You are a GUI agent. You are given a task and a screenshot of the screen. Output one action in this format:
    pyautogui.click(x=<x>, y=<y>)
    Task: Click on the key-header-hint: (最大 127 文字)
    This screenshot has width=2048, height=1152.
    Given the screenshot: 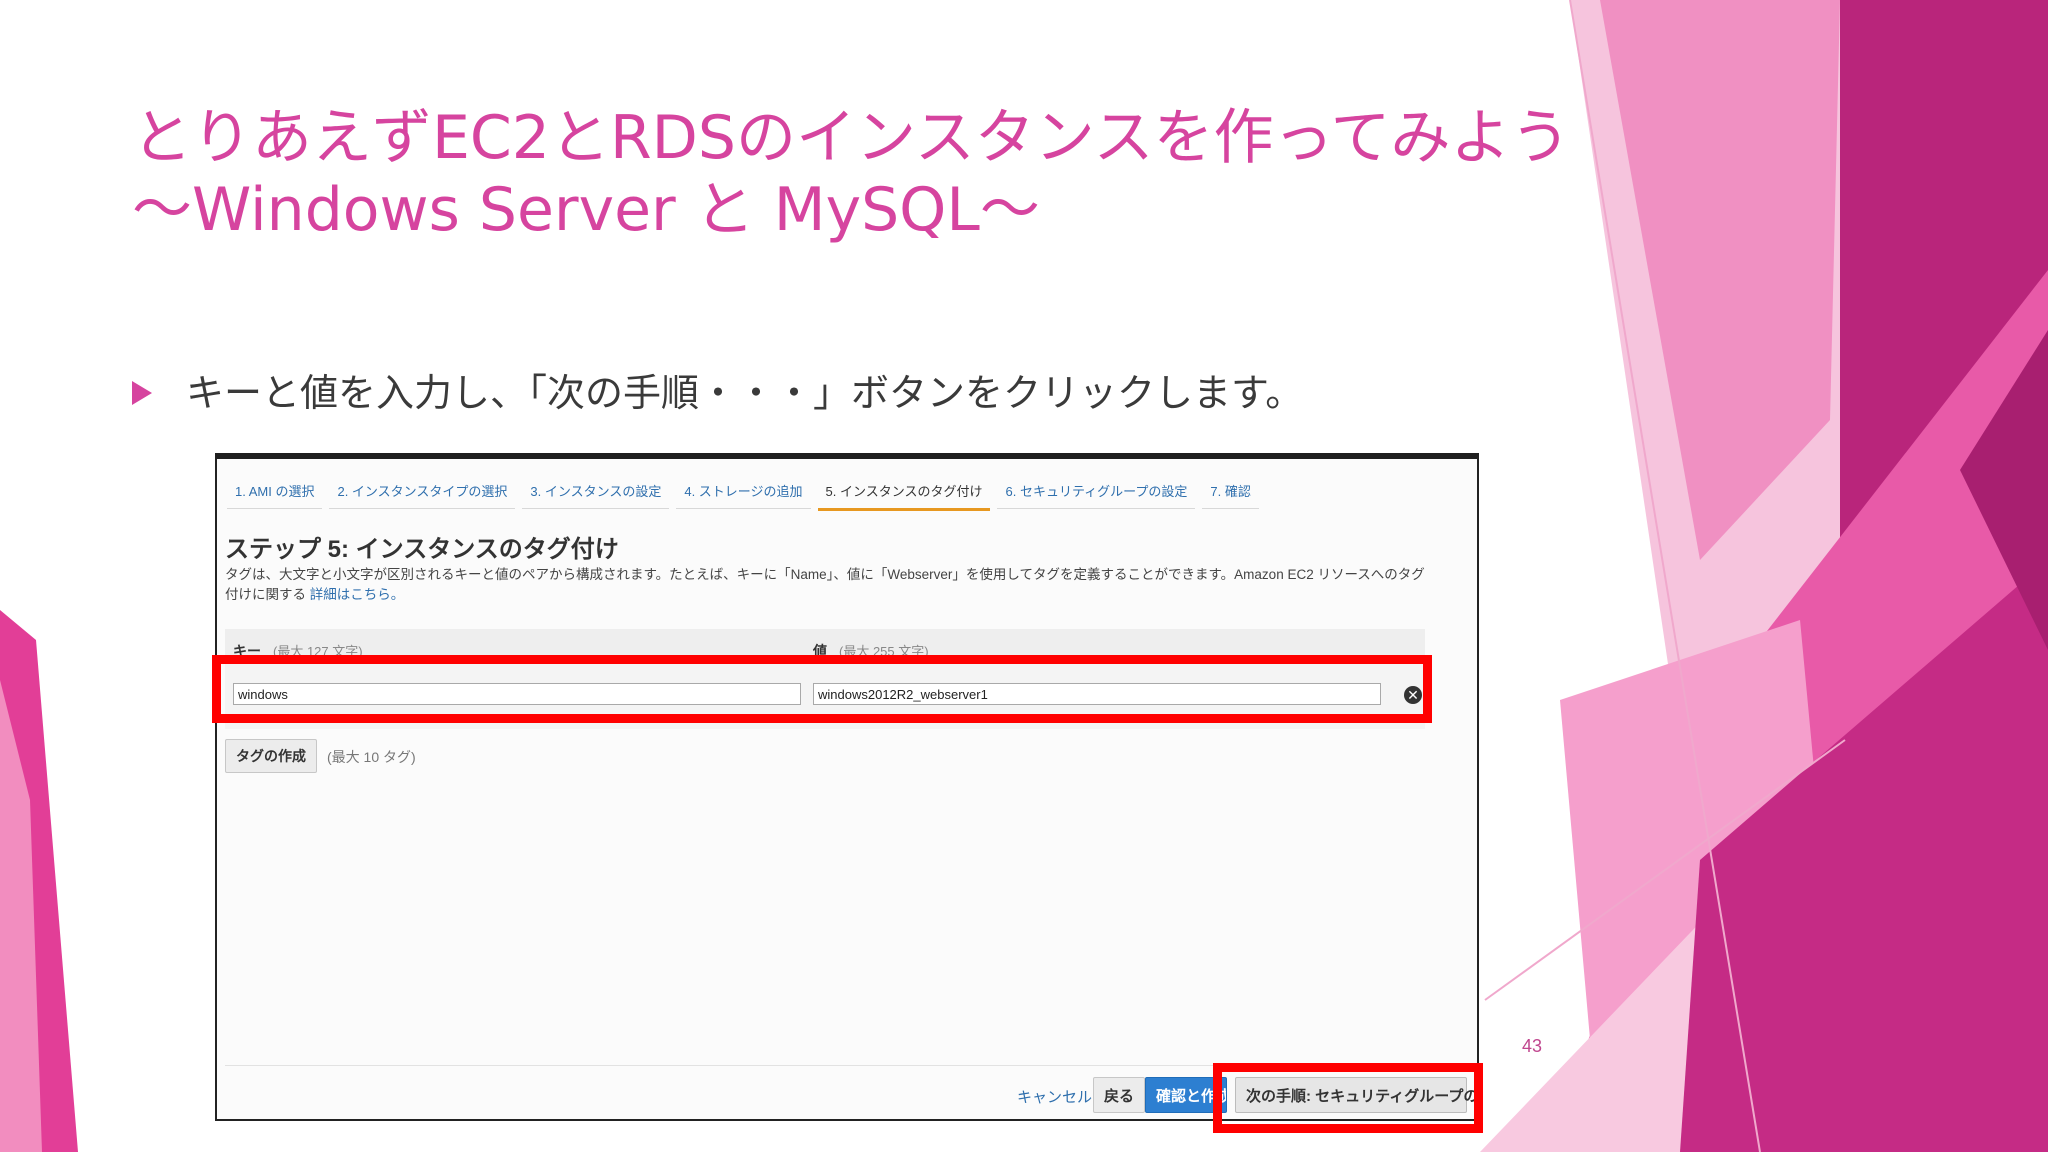 What is the action you would take?
    pyautogui.click(x=318, y=651)
    